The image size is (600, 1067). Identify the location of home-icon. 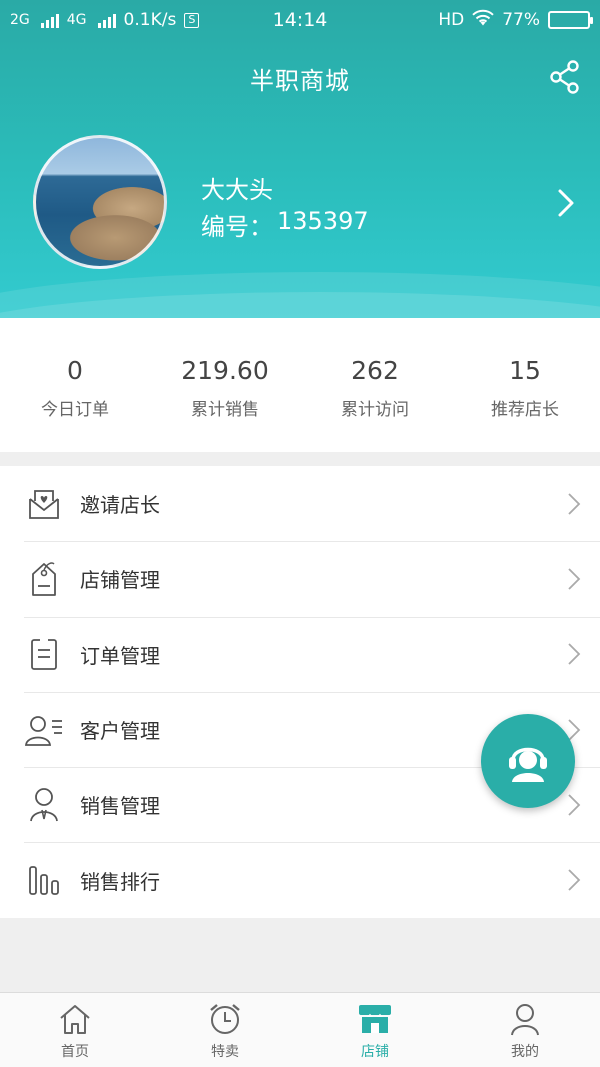
(75, 1019).